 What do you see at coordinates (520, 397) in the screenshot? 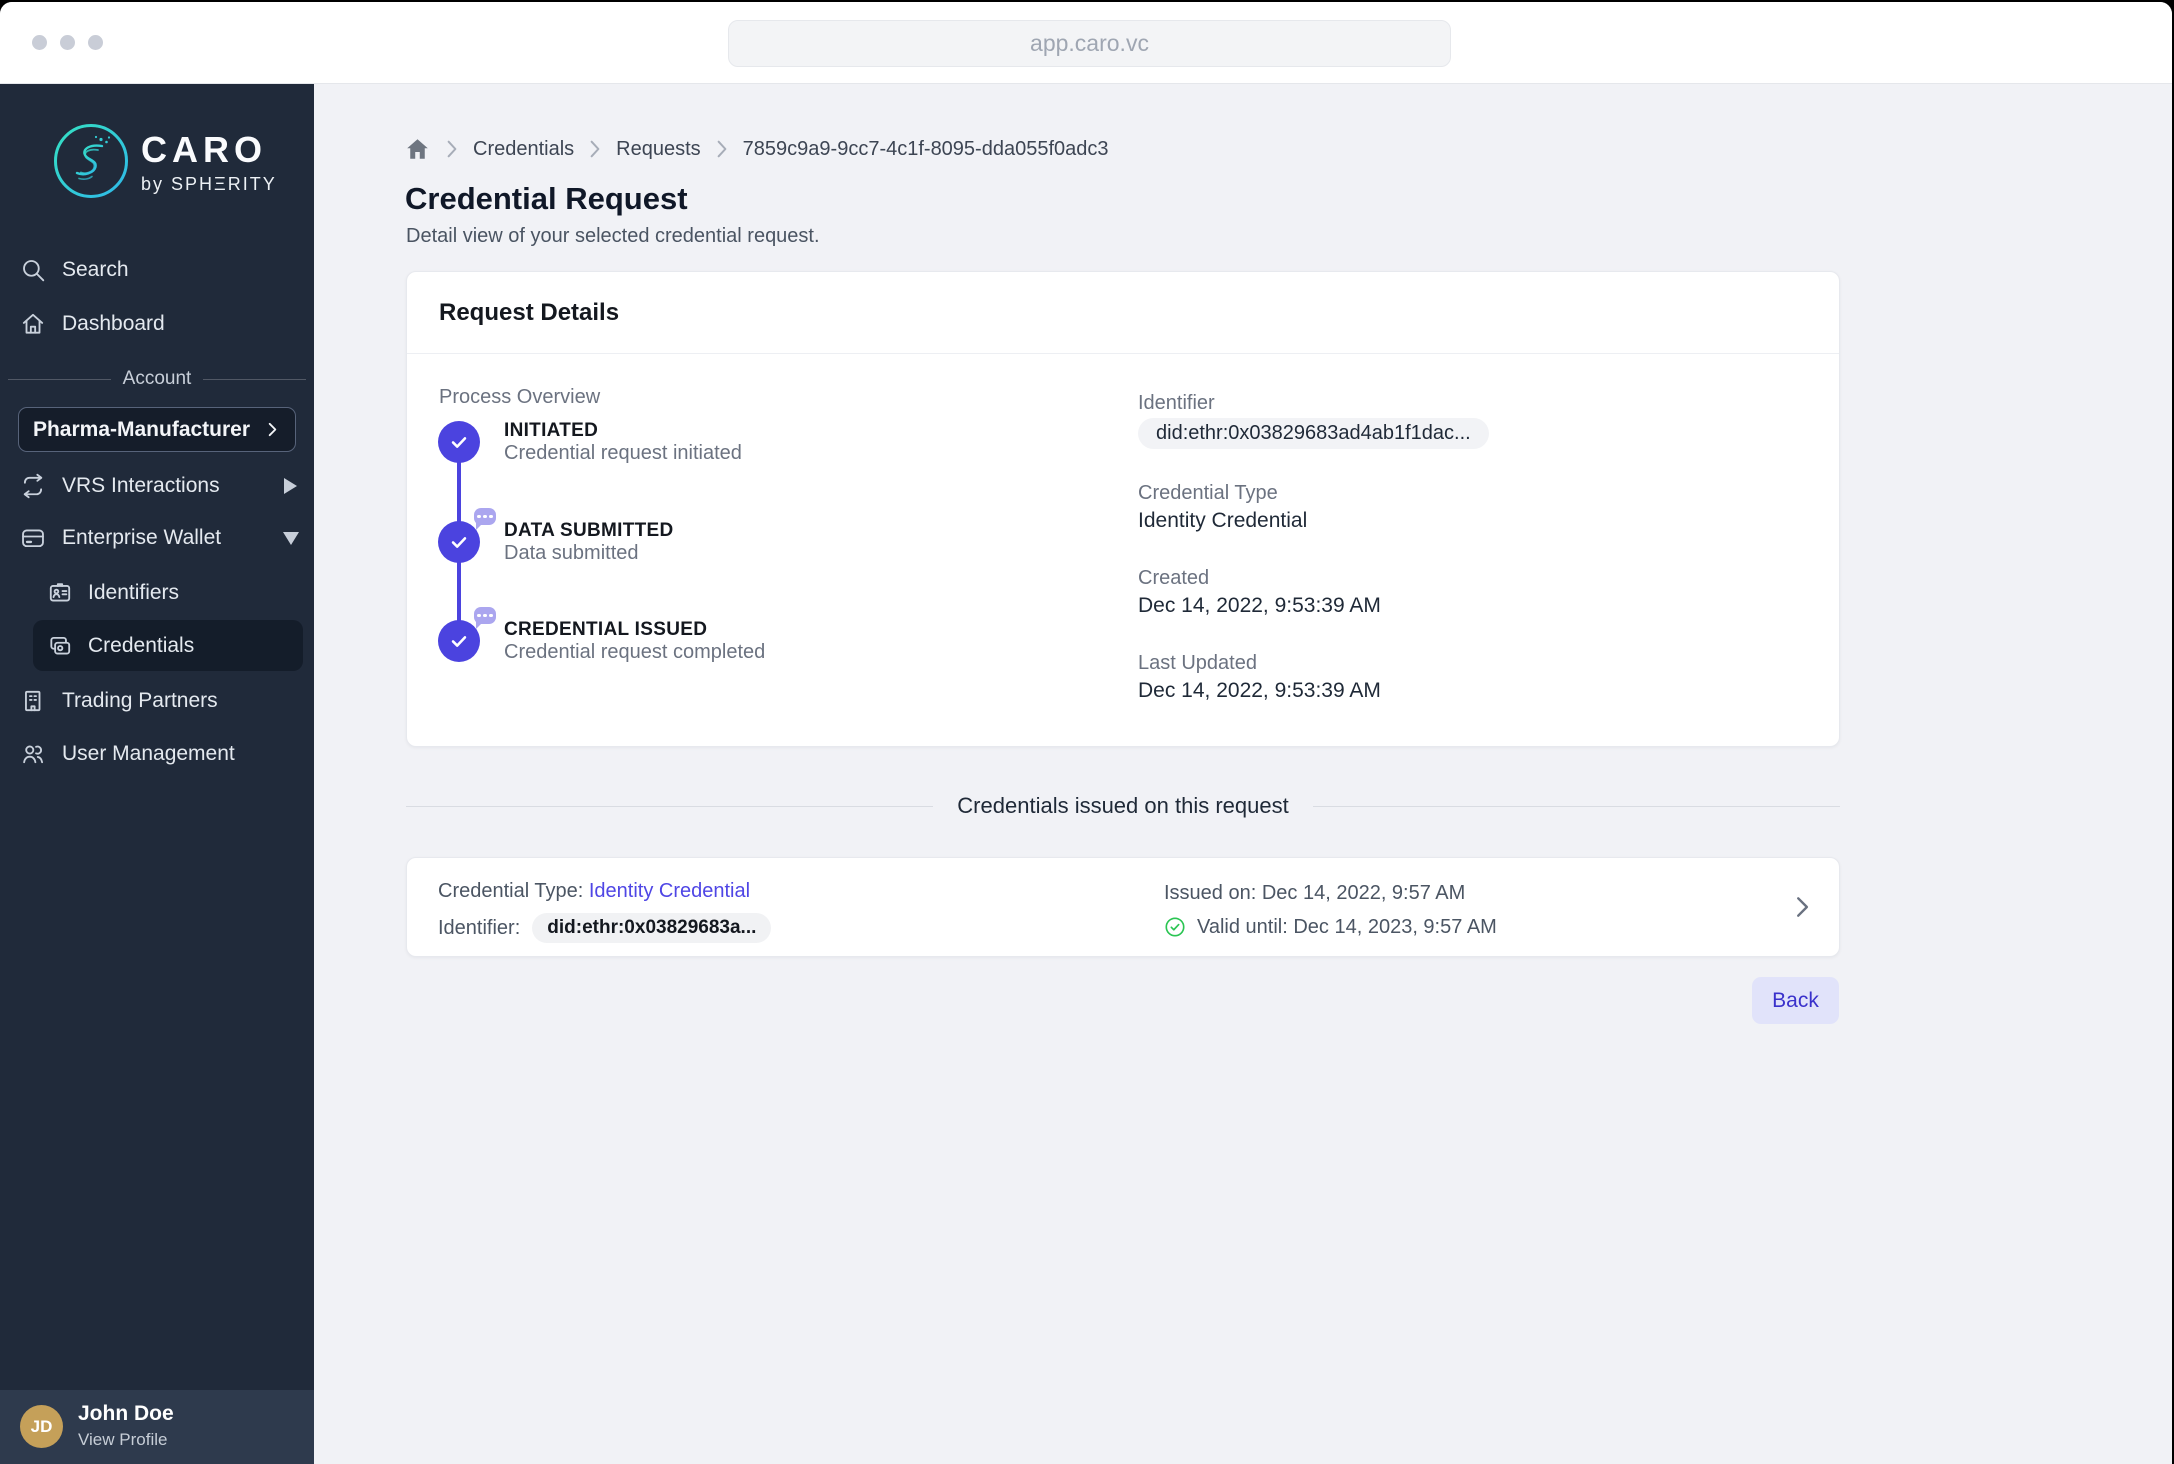
I see `process-overview-label: Process Overview` at bounding box center [520, 397].